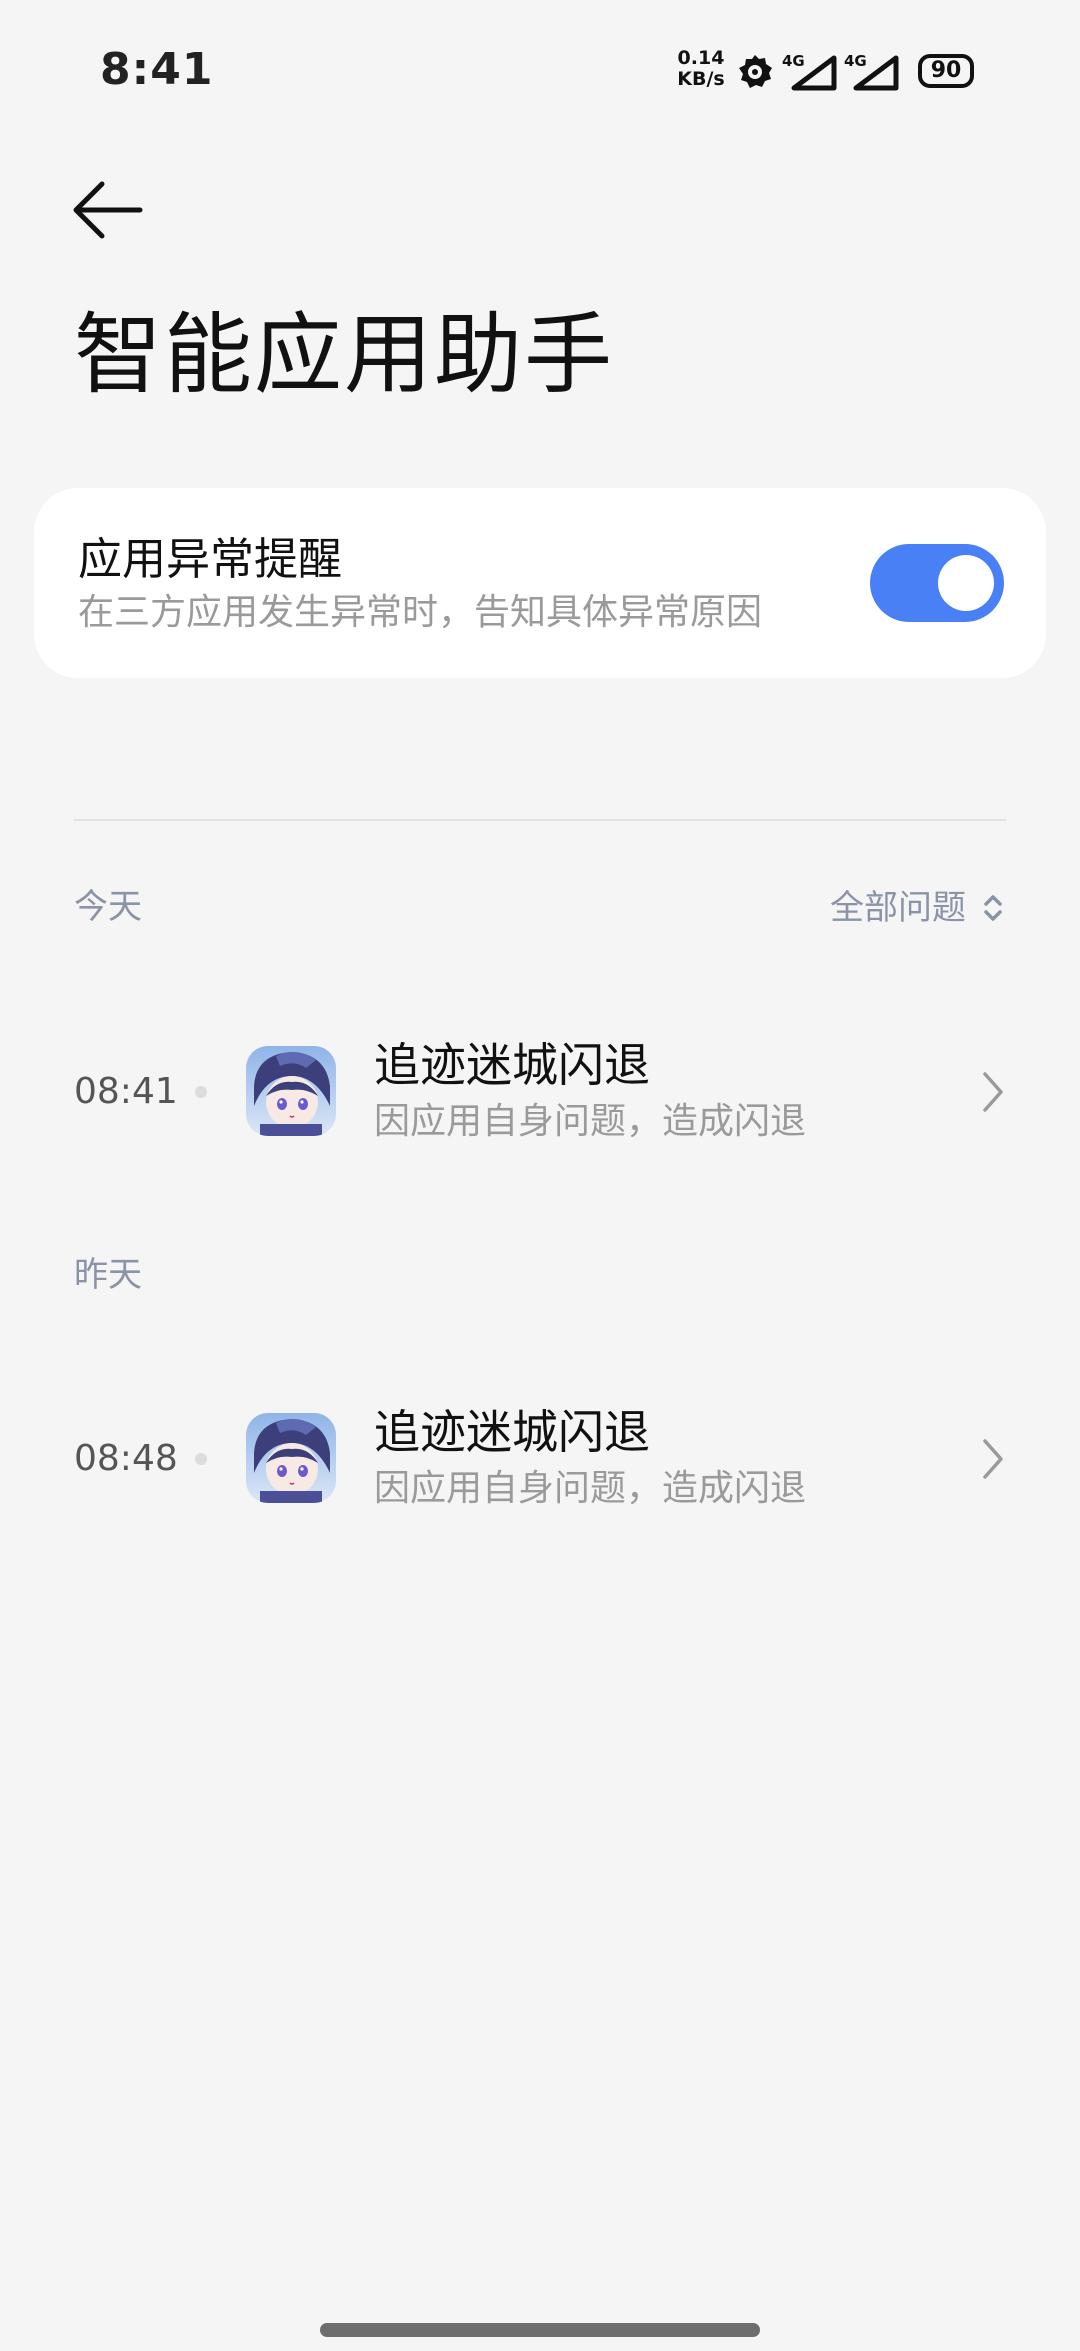  Describe the element at coordinates (540, 820) in the screenshot. I see `divider` at that location.